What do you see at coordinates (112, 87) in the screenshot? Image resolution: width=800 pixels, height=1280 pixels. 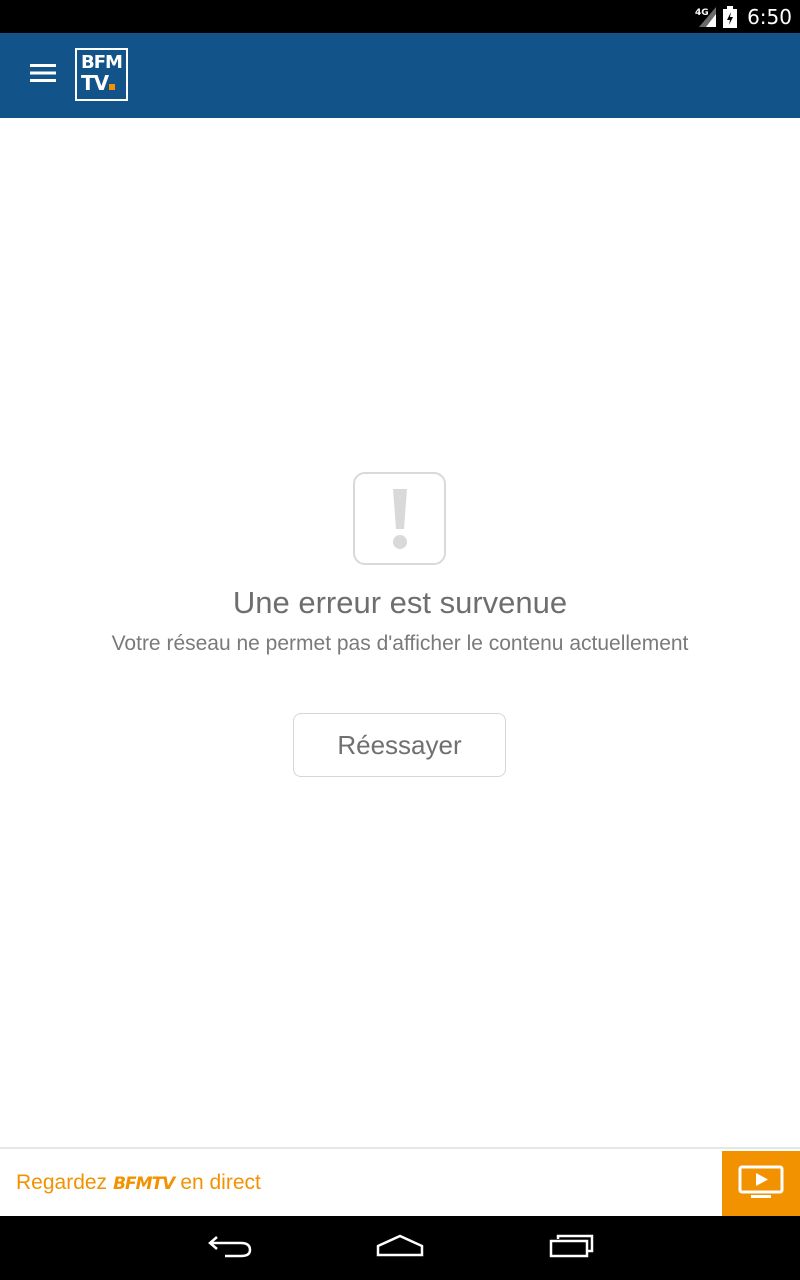 I see `logo-dot` at bounding box center [112, 87].